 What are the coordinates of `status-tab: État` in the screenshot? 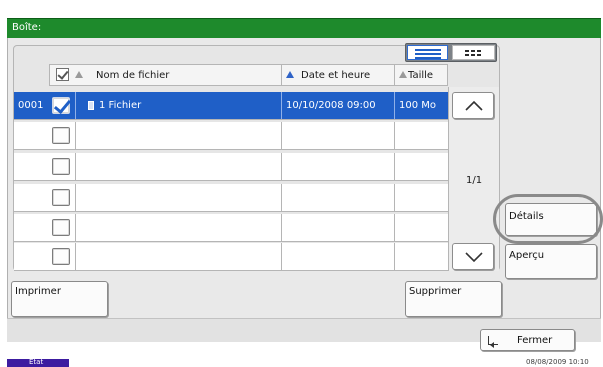 It's located at (38, 362).